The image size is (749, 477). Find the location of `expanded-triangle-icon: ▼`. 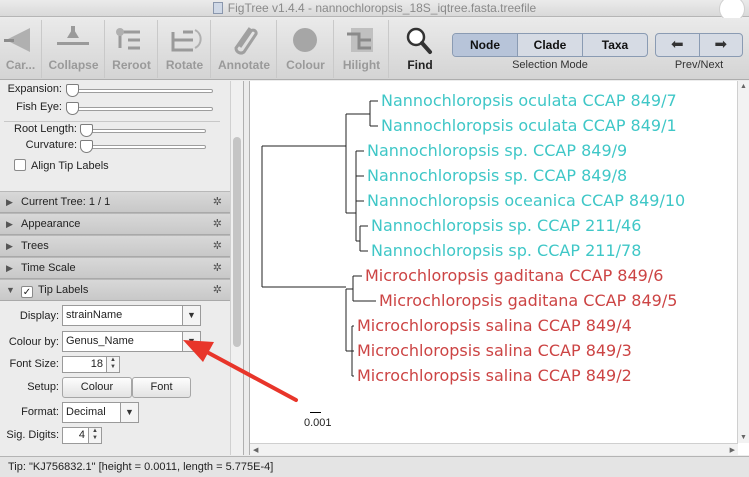

expanded-triangle-icon: ▼ is located at coordinates (10, 290).